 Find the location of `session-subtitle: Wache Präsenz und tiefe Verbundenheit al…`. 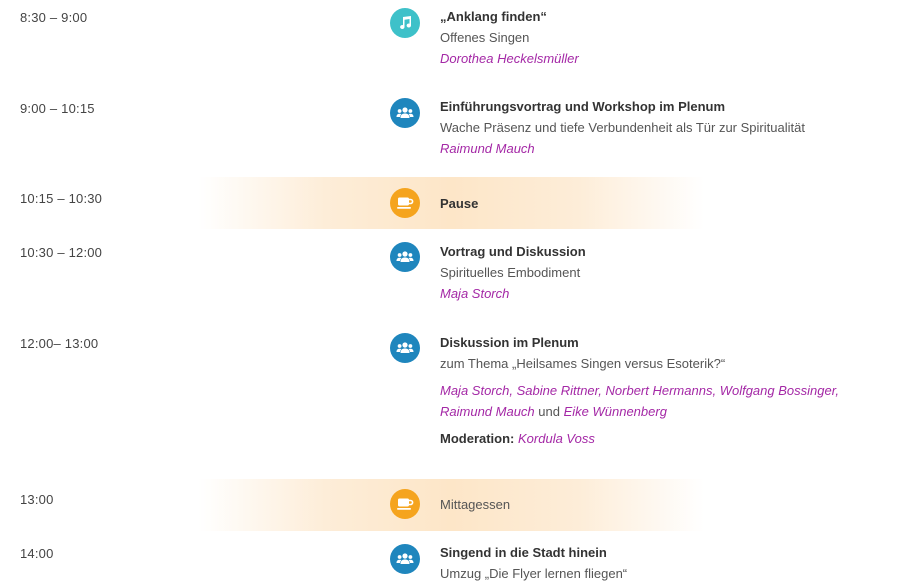

session-subtitle: Wache Präsenz und tiefe Verbundenheit al… is located at coordinates (622, 127).